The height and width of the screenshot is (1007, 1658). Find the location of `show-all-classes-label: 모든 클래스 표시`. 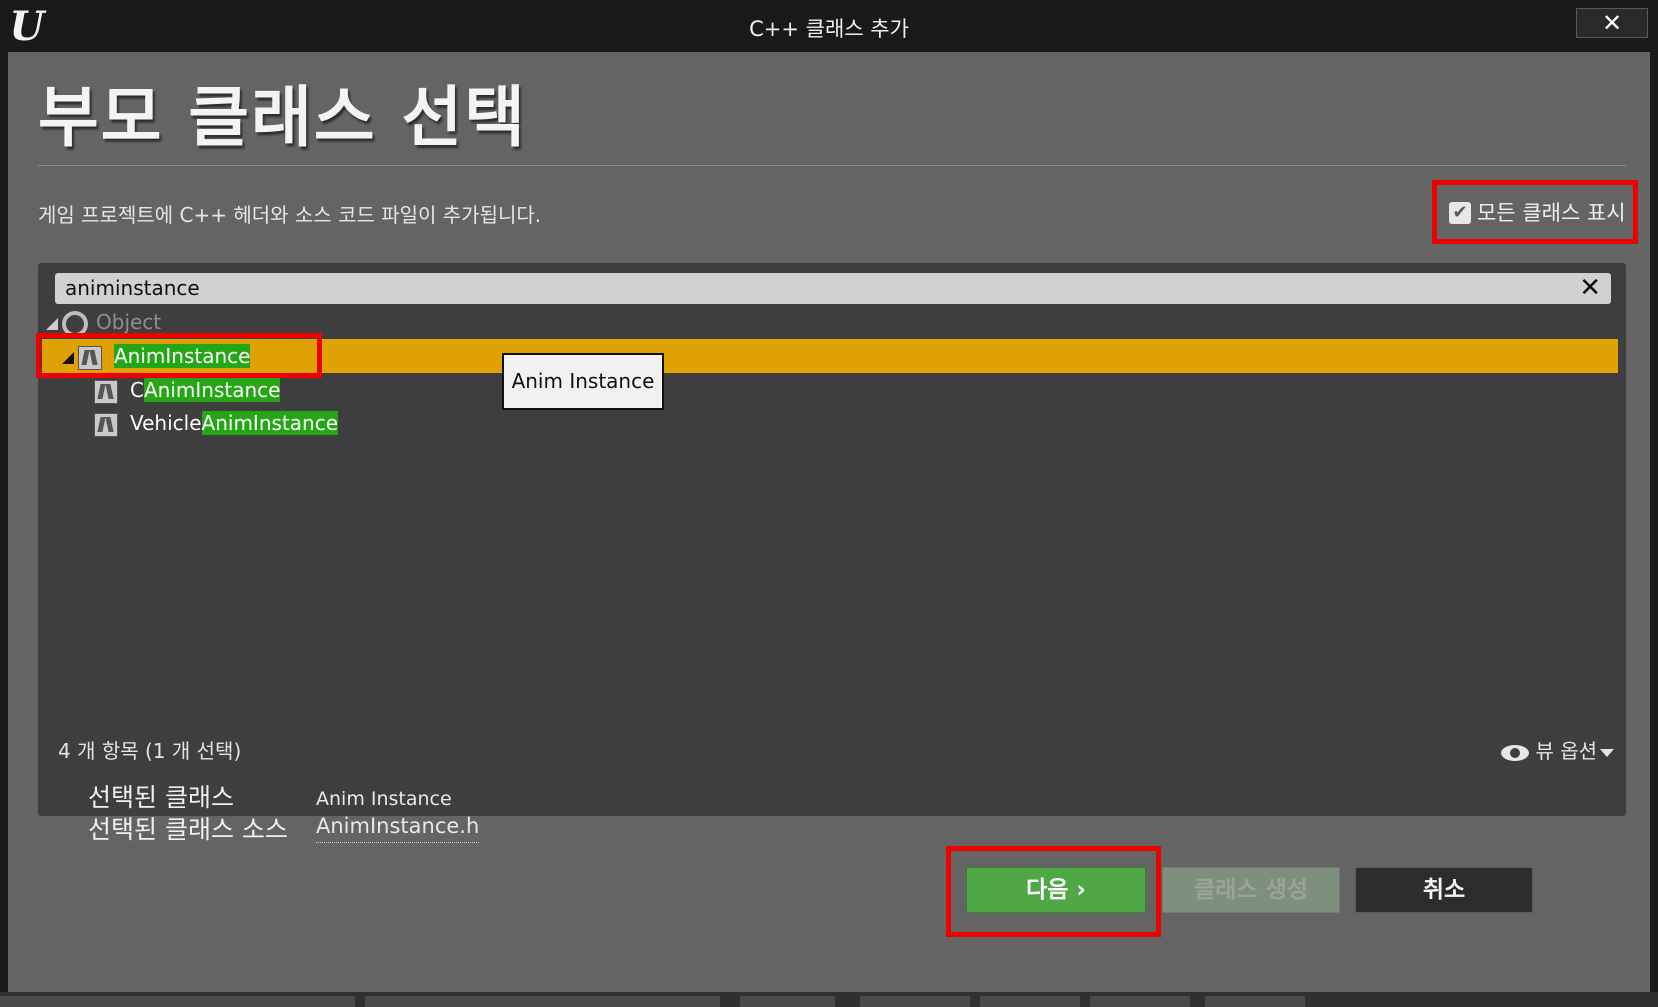

show-all-classes-label: 모든 클래스 표시 is located at coordinates (1551, 213).